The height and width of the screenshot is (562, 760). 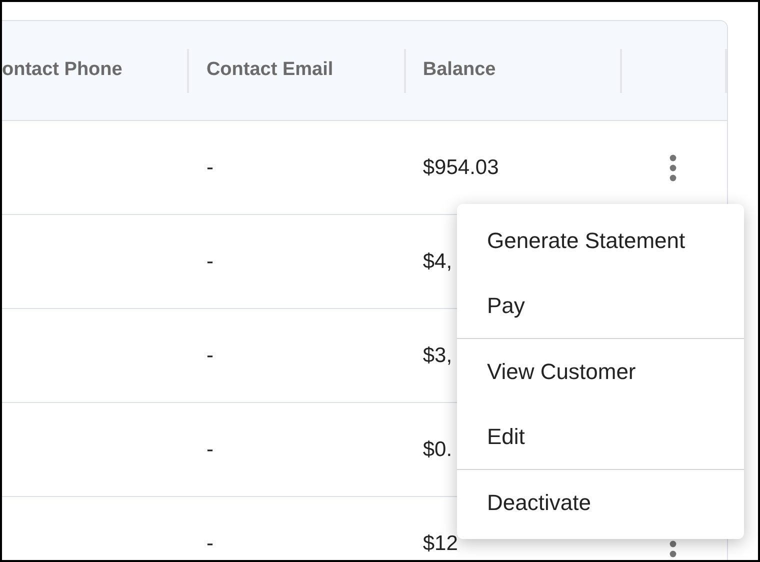 I want to click on table-cell: $4,, so click(x=437, y=261).